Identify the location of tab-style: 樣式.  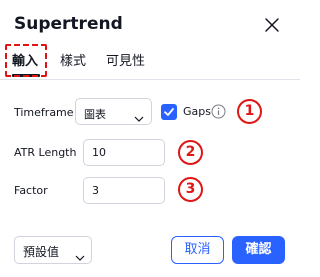
(73, 59).